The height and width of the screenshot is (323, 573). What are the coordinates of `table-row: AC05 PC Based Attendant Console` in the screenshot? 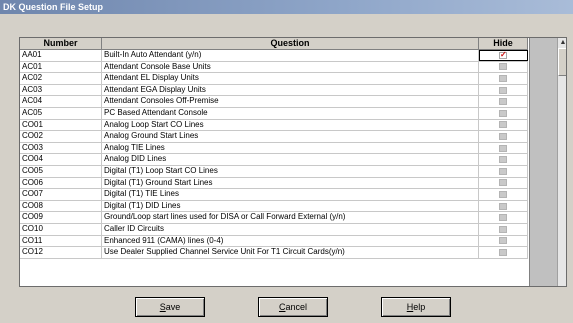 It's located at (274, 113).